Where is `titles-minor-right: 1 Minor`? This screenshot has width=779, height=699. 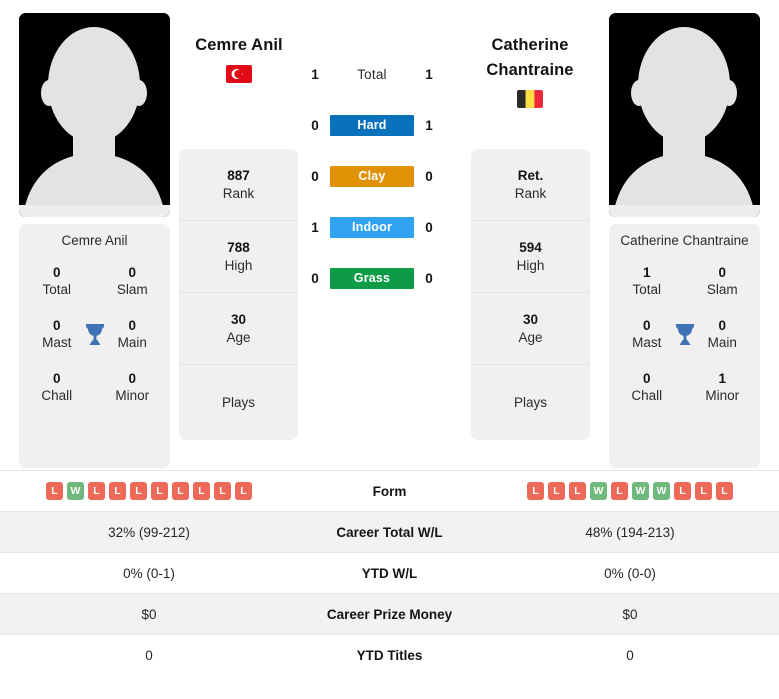 titles-minor-right: 1 Minor is located at coordinates (722, 388).